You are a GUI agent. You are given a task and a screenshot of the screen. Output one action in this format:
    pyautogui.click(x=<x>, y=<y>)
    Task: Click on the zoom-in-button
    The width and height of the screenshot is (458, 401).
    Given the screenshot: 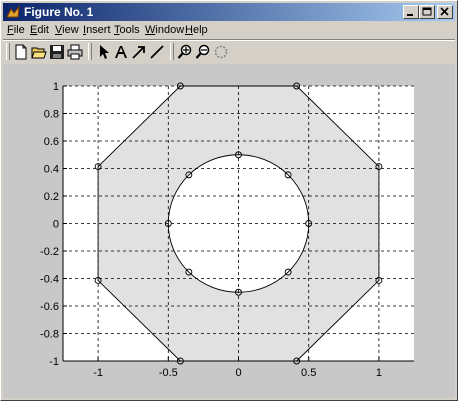 What is the action you would take?
    pyautogui.click(x=185, y=52)
    